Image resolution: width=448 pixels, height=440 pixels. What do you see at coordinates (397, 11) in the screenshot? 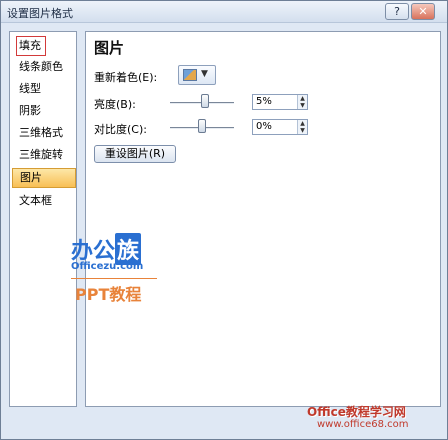
I see `help-button: ?` at bounding box center [397, 11].